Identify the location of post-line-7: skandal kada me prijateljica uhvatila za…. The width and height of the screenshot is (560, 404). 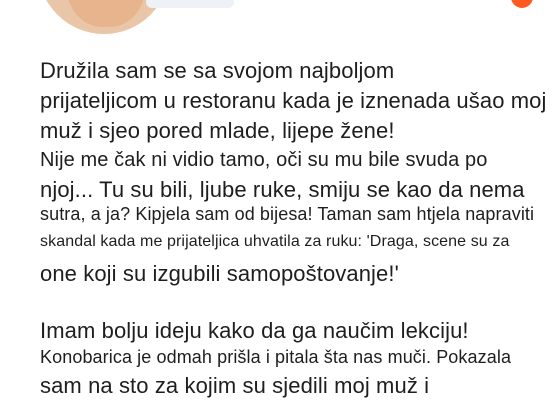
(275, 241).